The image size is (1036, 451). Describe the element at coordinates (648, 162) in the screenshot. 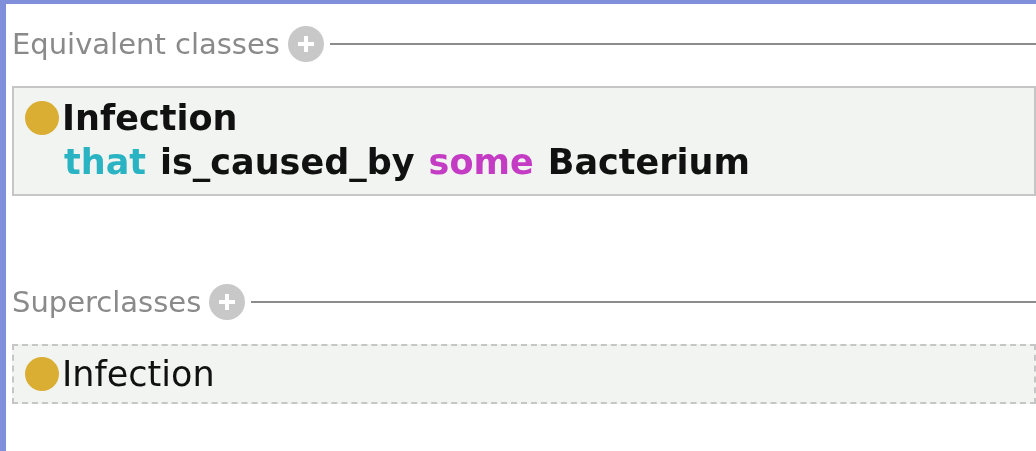

I see `expression-token: Bacterium` at that location.